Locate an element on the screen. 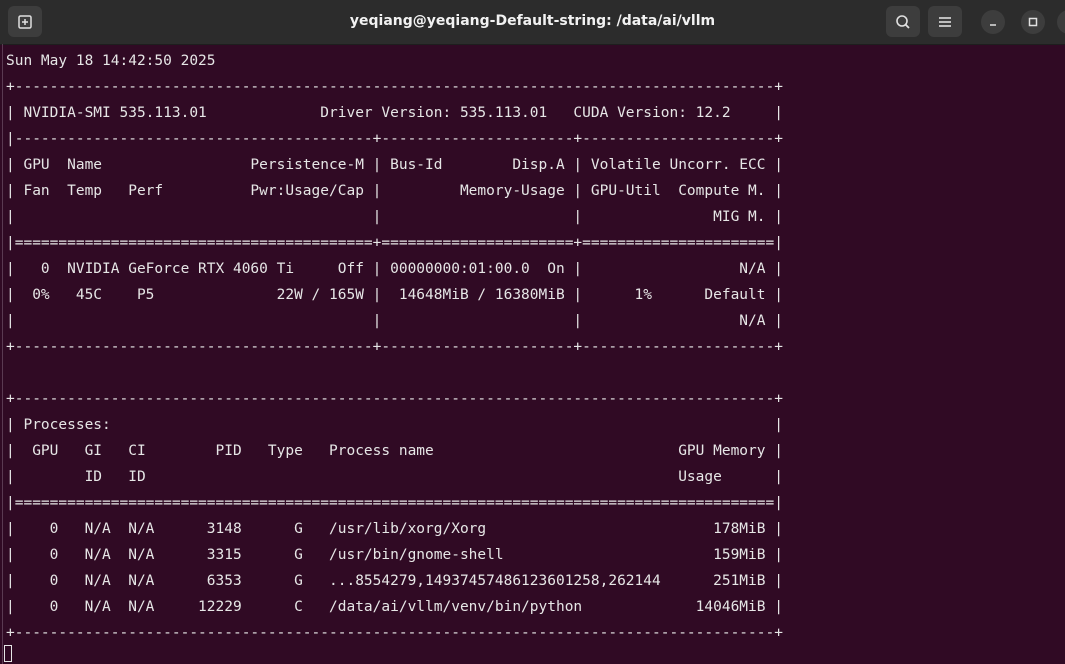 The image size is (1065, 664). gpu-column-header-3: | | | MIG M. | is located at coordinates (394, 217).